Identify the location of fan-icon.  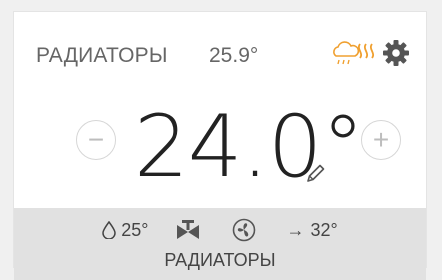
(243, 230).